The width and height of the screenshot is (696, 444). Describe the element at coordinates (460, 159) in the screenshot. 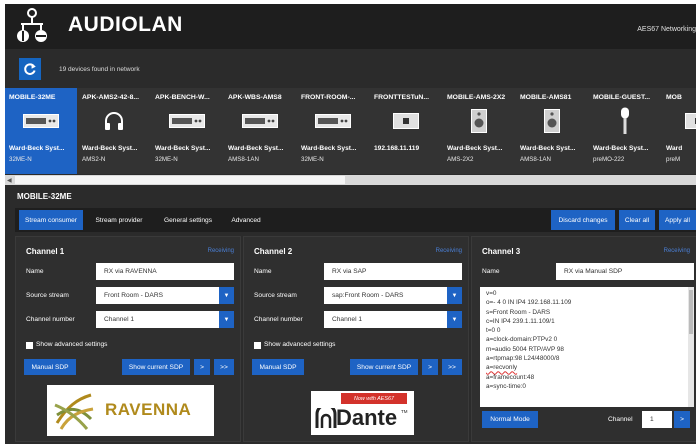

I see `device-model: AMS-2X2` at that location.